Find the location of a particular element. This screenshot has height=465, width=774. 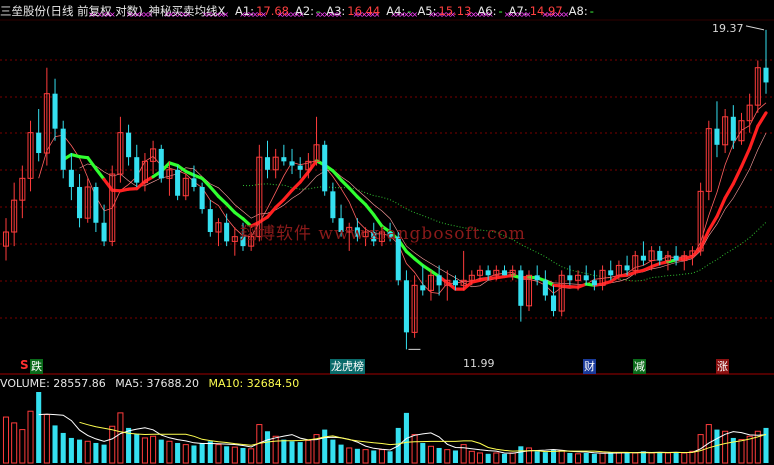

indicator-field-label: A3: is located at coordinates (336, 11).